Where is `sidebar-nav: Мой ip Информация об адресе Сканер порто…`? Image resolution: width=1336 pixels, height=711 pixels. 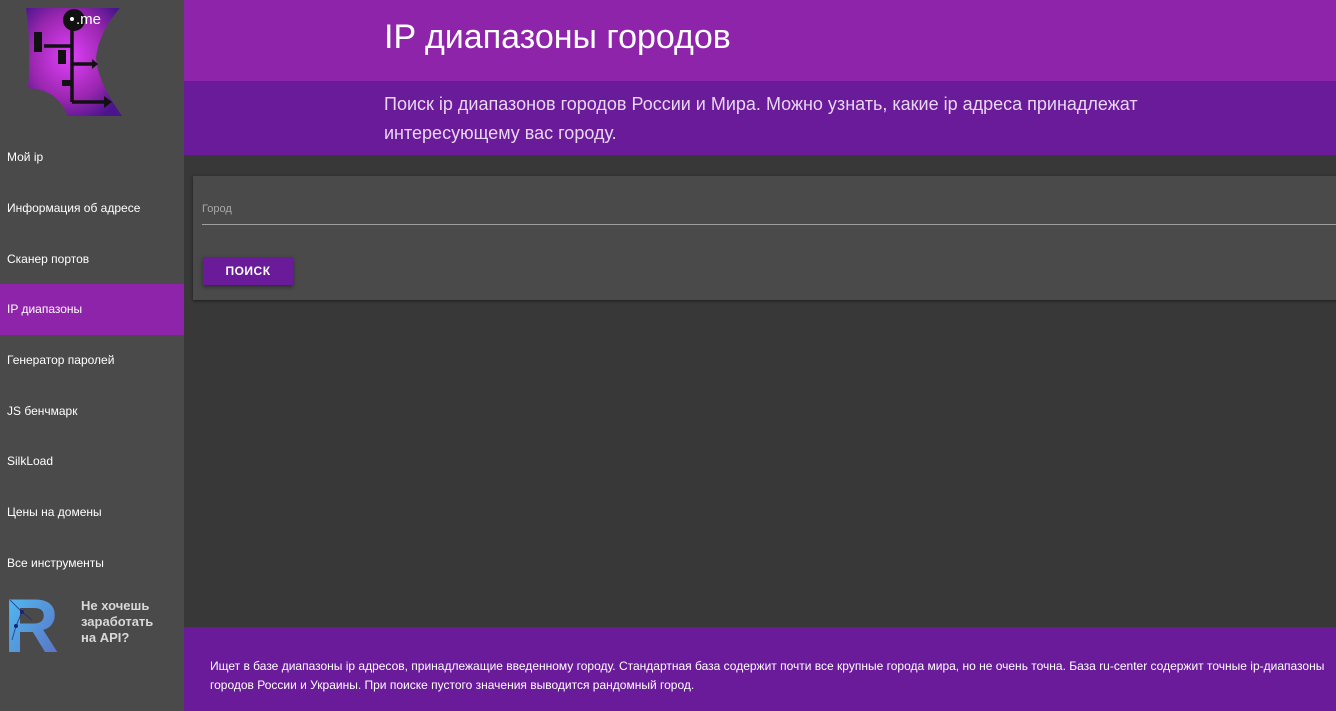
sidebar-nav: Мой ip Информация об адресе Сканер порто… is located at coordinates (92, 360).